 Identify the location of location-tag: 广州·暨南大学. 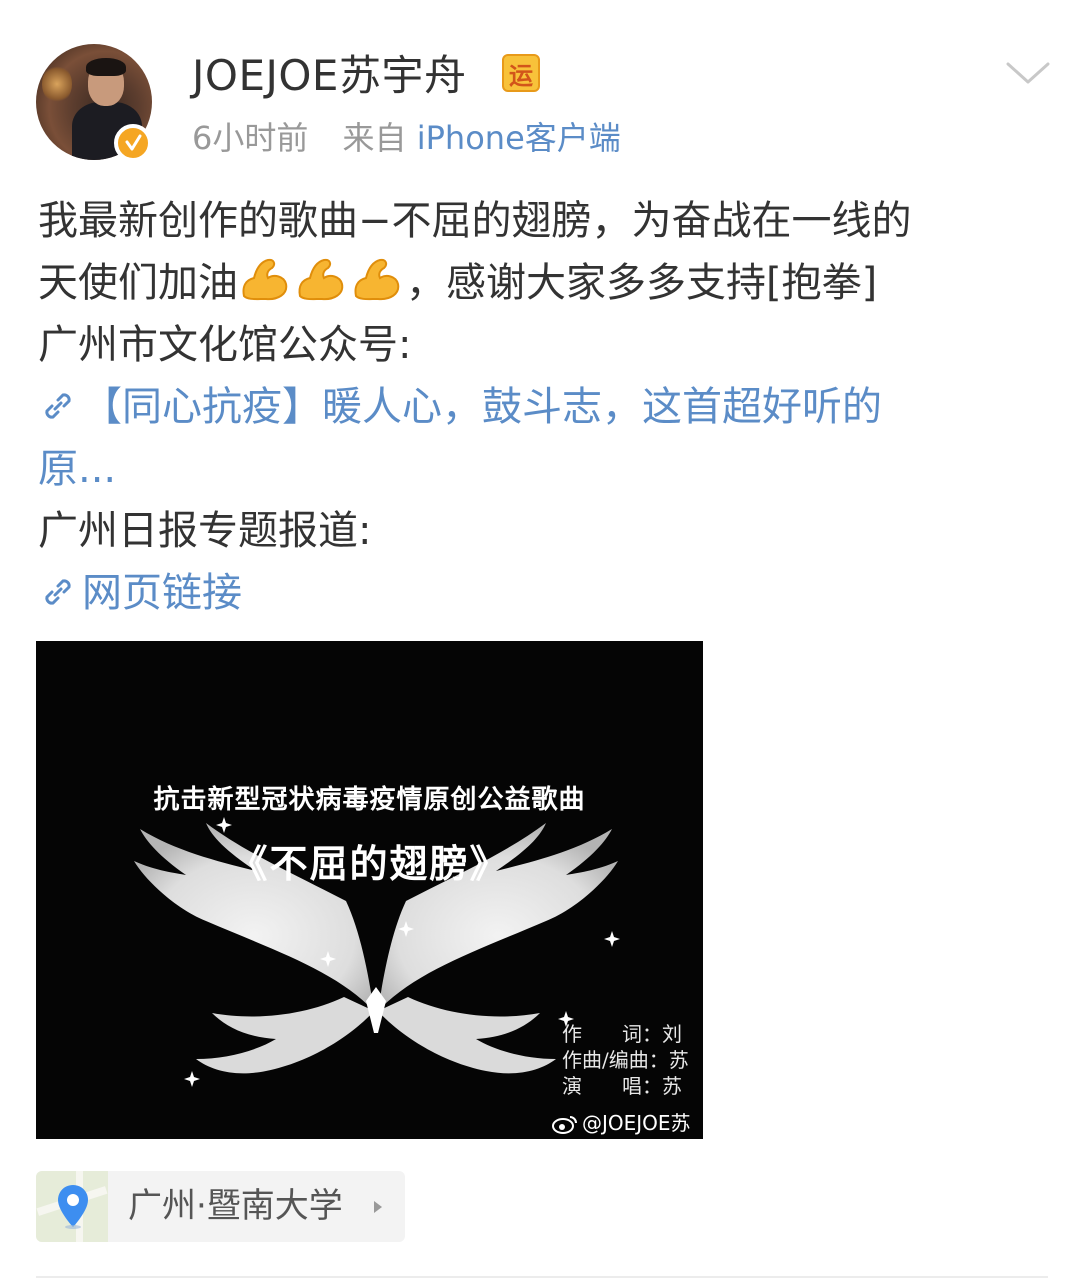
(220, 1206).